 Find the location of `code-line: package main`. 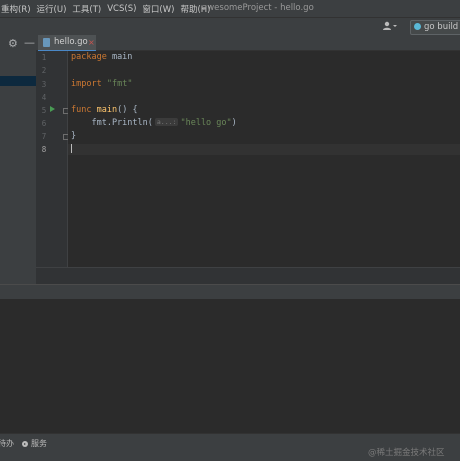

code-line: package main is located at coordinates (102, 57).